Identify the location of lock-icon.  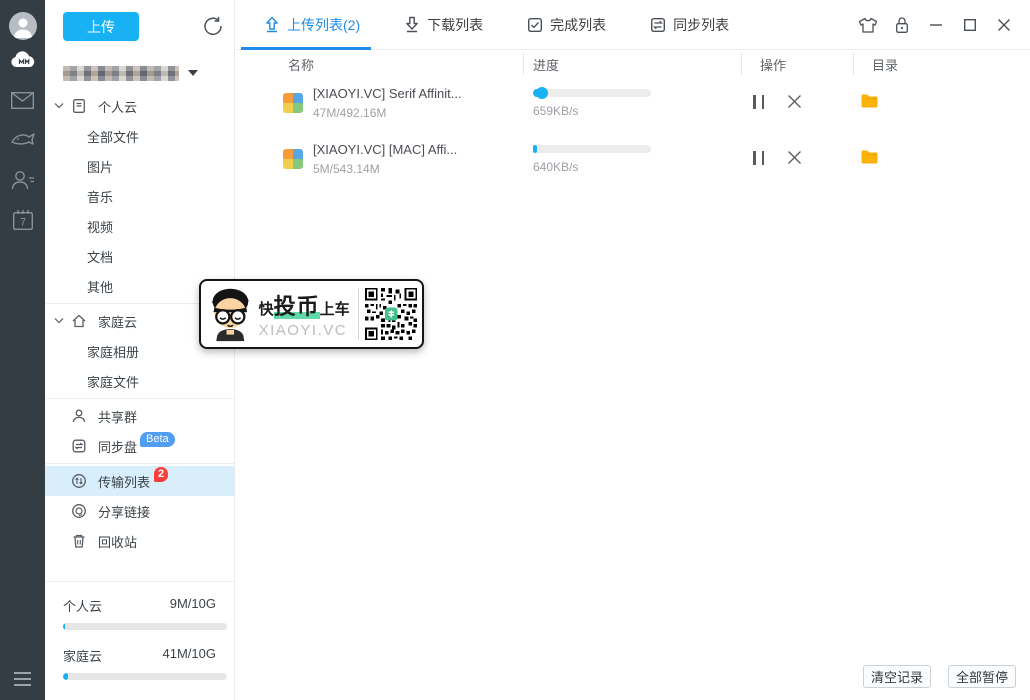
(902, 25).